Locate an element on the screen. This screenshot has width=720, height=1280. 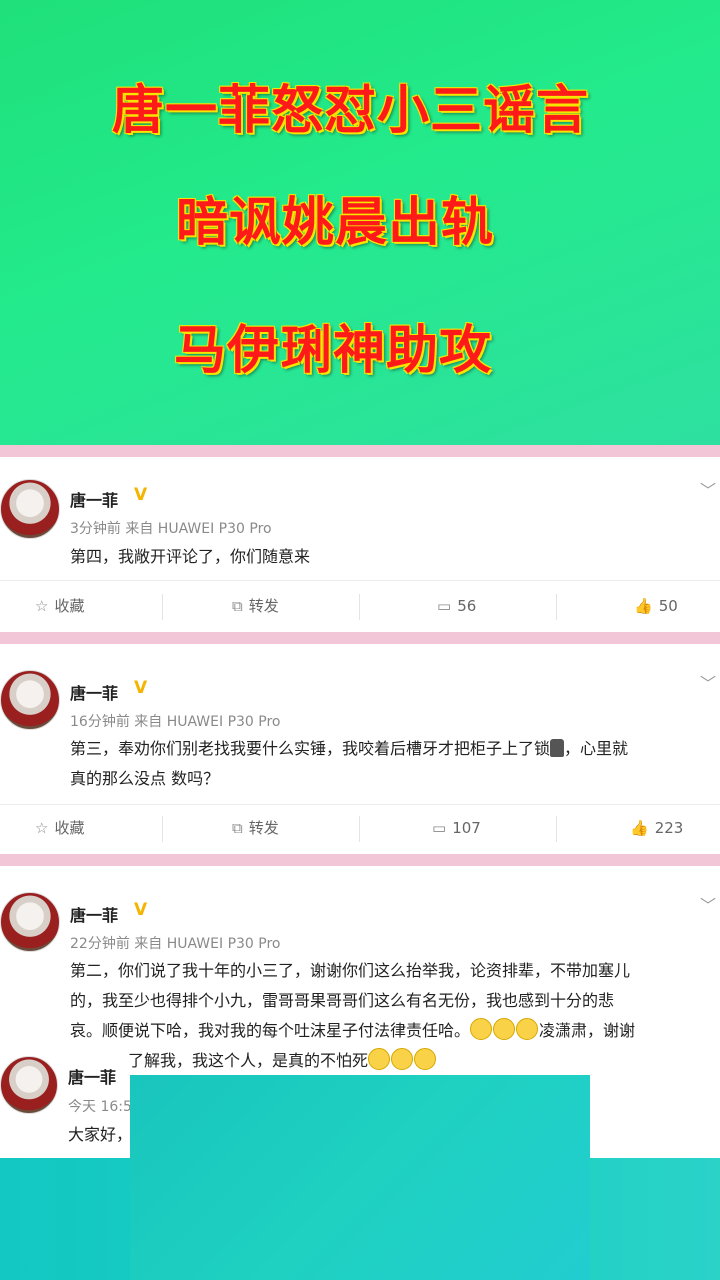
post-text-part: 的，我至少也得排个小九，雷哥哥果哥哥们这么有名无份，我也感到十分的悲 is located at coordinates (342, 1000).